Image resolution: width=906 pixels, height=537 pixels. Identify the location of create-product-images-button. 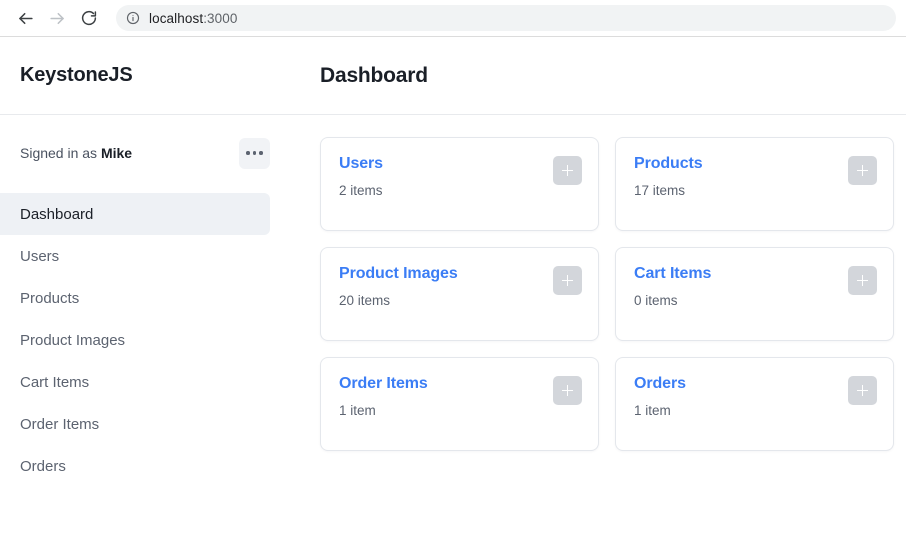
(567, 280).